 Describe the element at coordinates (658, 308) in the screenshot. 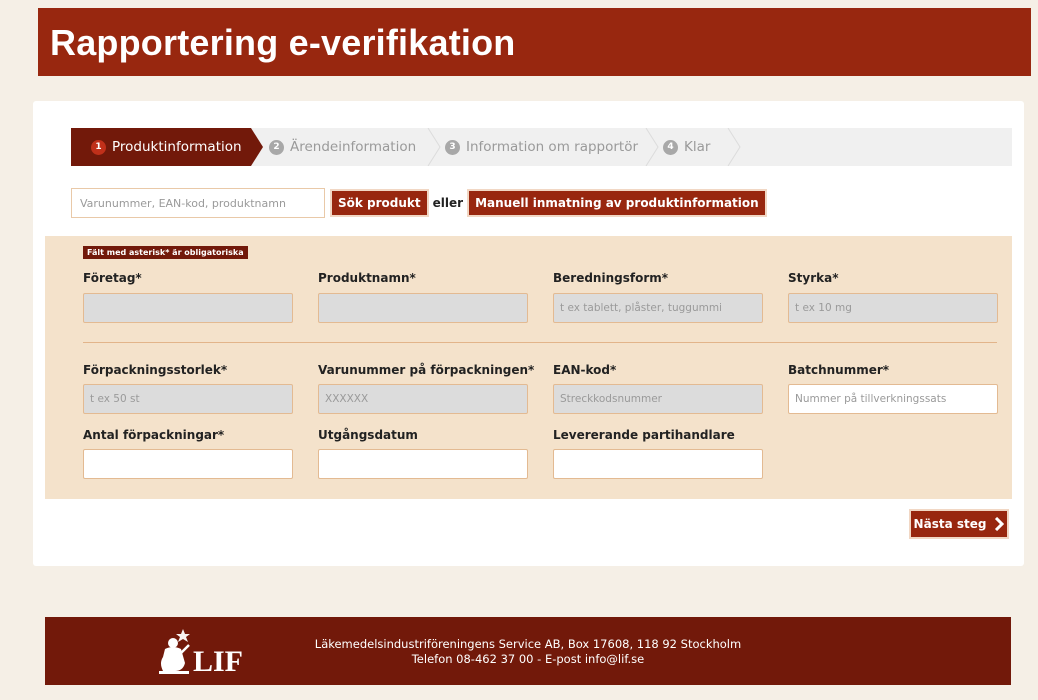

I see `dosage-form-field: t ex tablett, plåster, tuggummi` at that location.